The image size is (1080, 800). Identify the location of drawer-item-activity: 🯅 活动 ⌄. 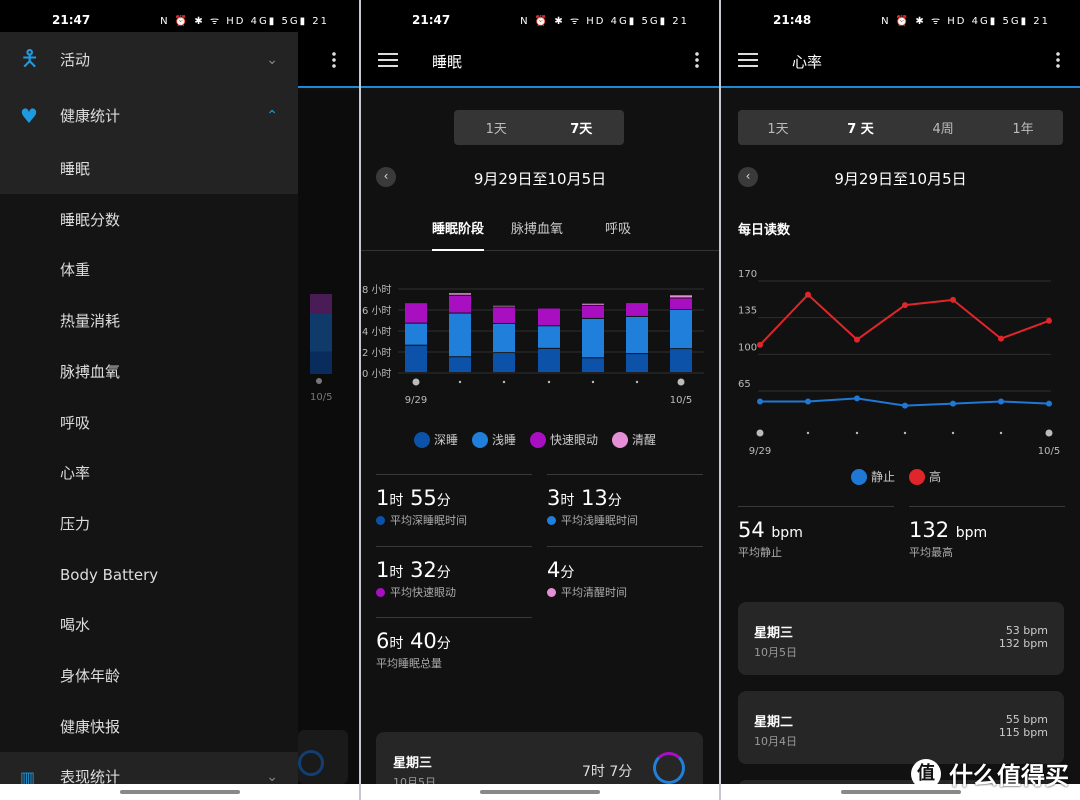
(149, 60).